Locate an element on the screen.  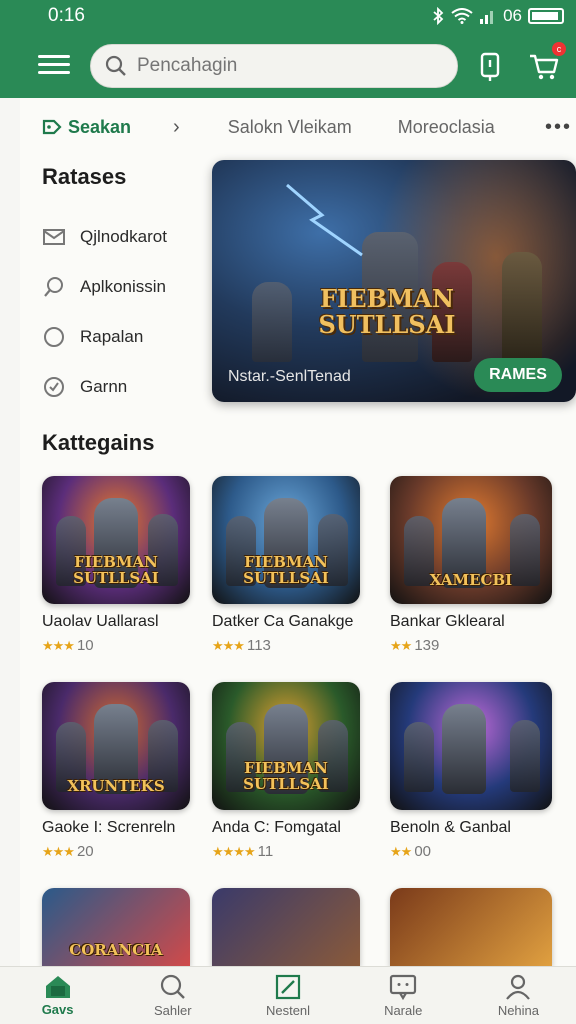
category-card: FIEBMAN SUTLLSAI Uaolav Uallarasl ★★★ 10 is located at coordinates (123, 565).